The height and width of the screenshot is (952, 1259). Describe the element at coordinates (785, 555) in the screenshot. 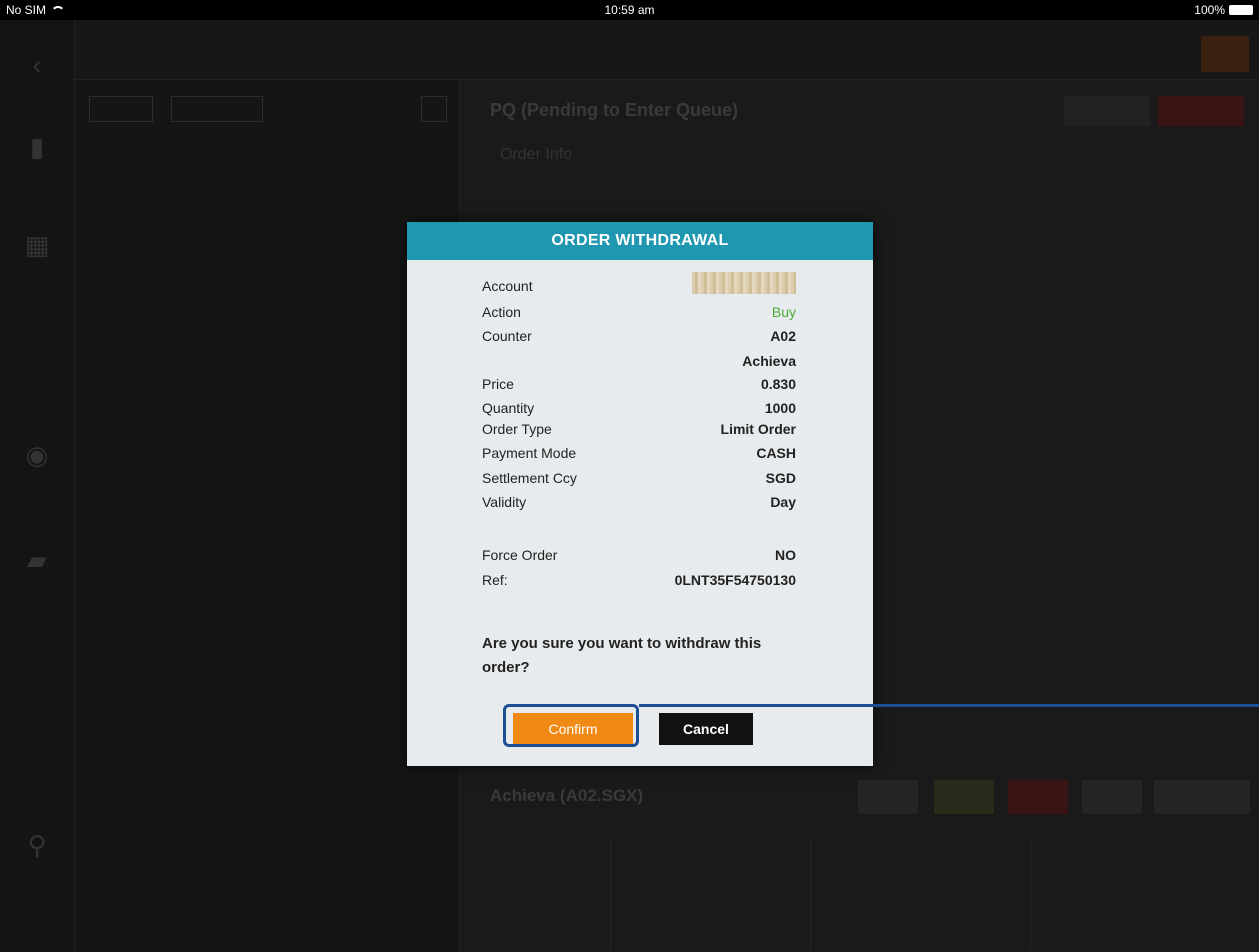

I see `row-value: NO` at that location.